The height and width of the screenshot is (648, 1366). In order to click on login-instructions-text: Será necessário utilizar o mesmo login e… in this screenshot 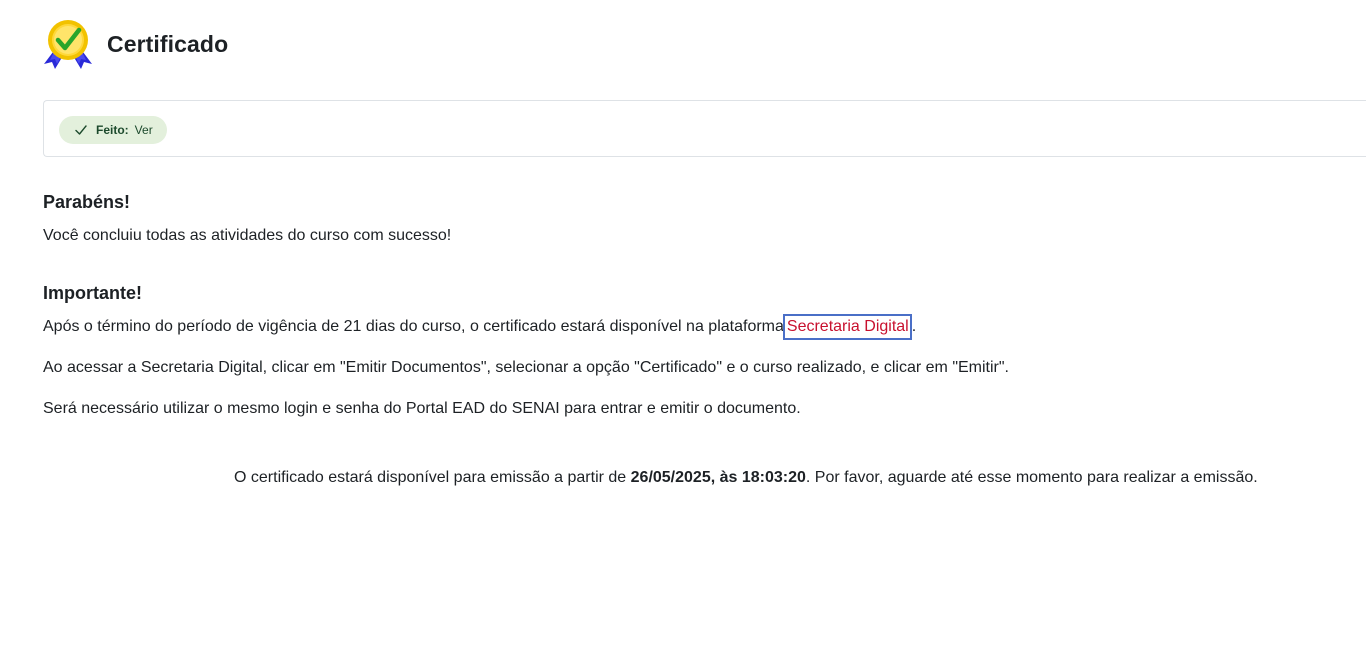, I will do `click(422, 408)`.